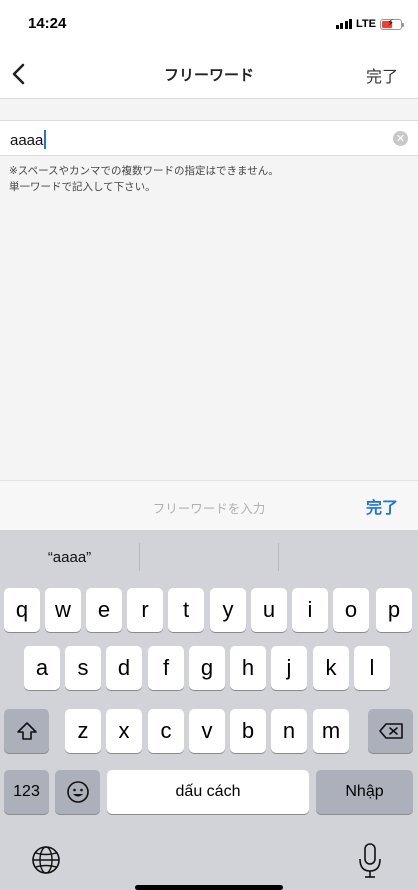 This screenshot has width=418, height=890. I want to click on shift-icon, so click(26, 731).